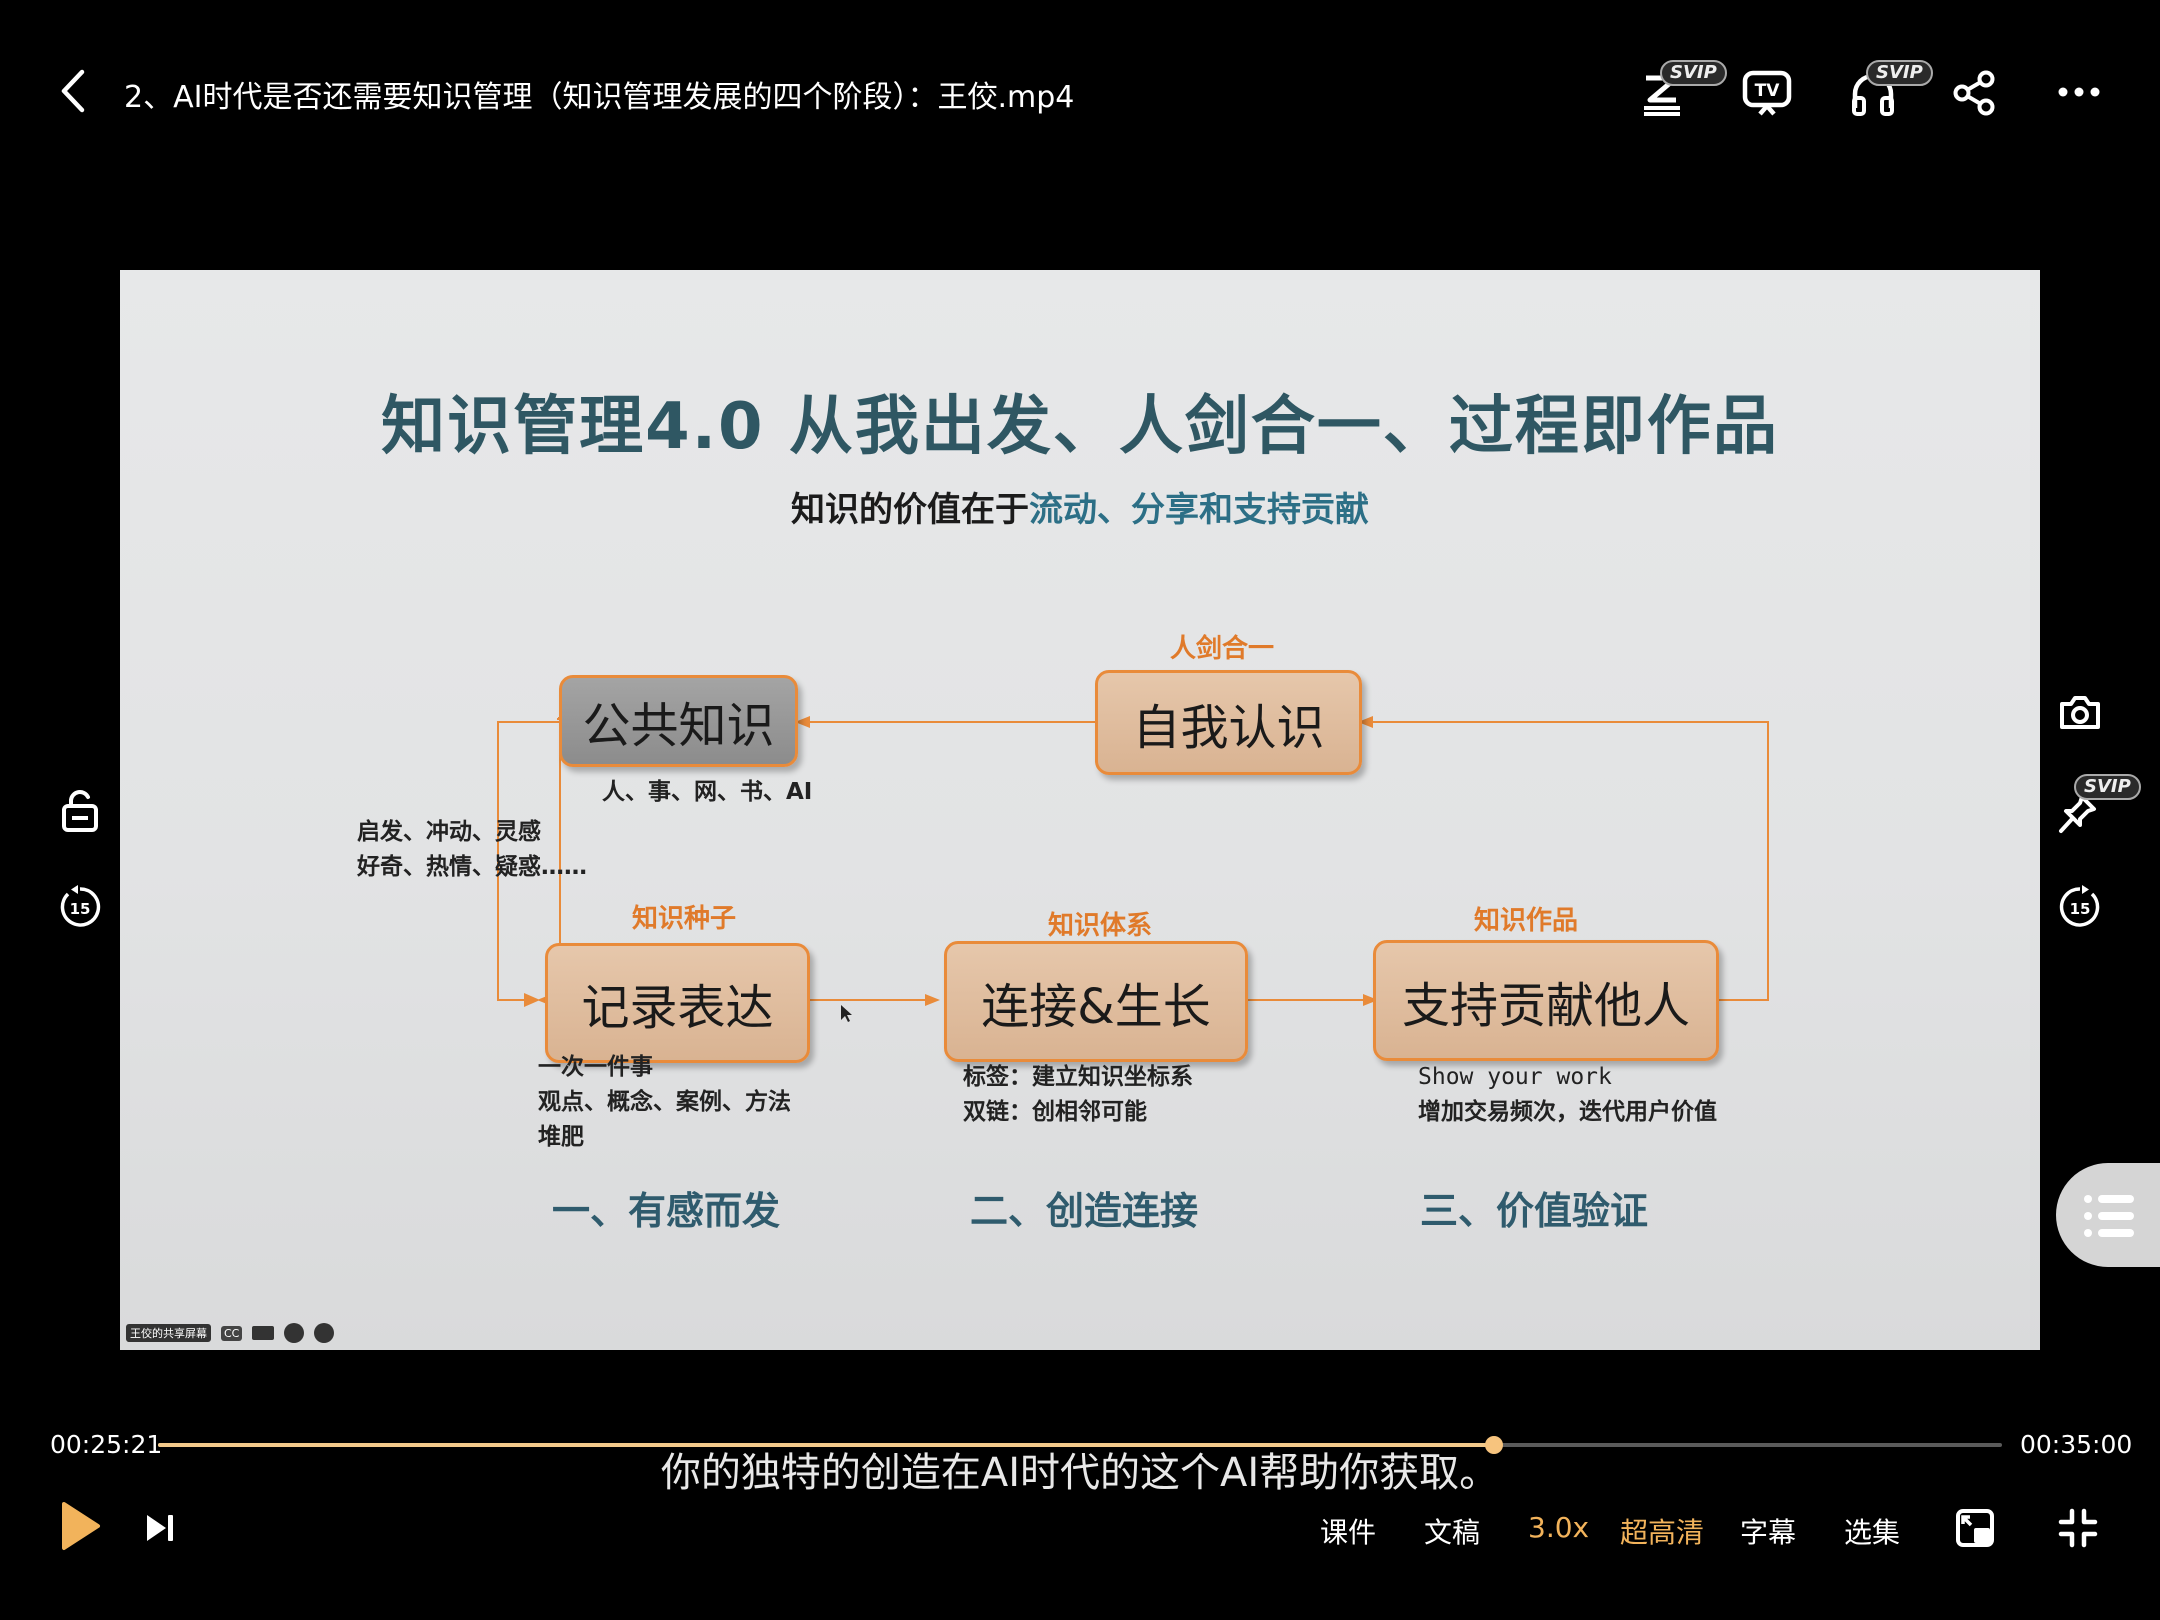 Image resolution: width=2160 pixels, height=1620 pixels. Describe the element at coordinates (1100, 926) in the screenshot. I see `system-label: 知识体系` at that location.